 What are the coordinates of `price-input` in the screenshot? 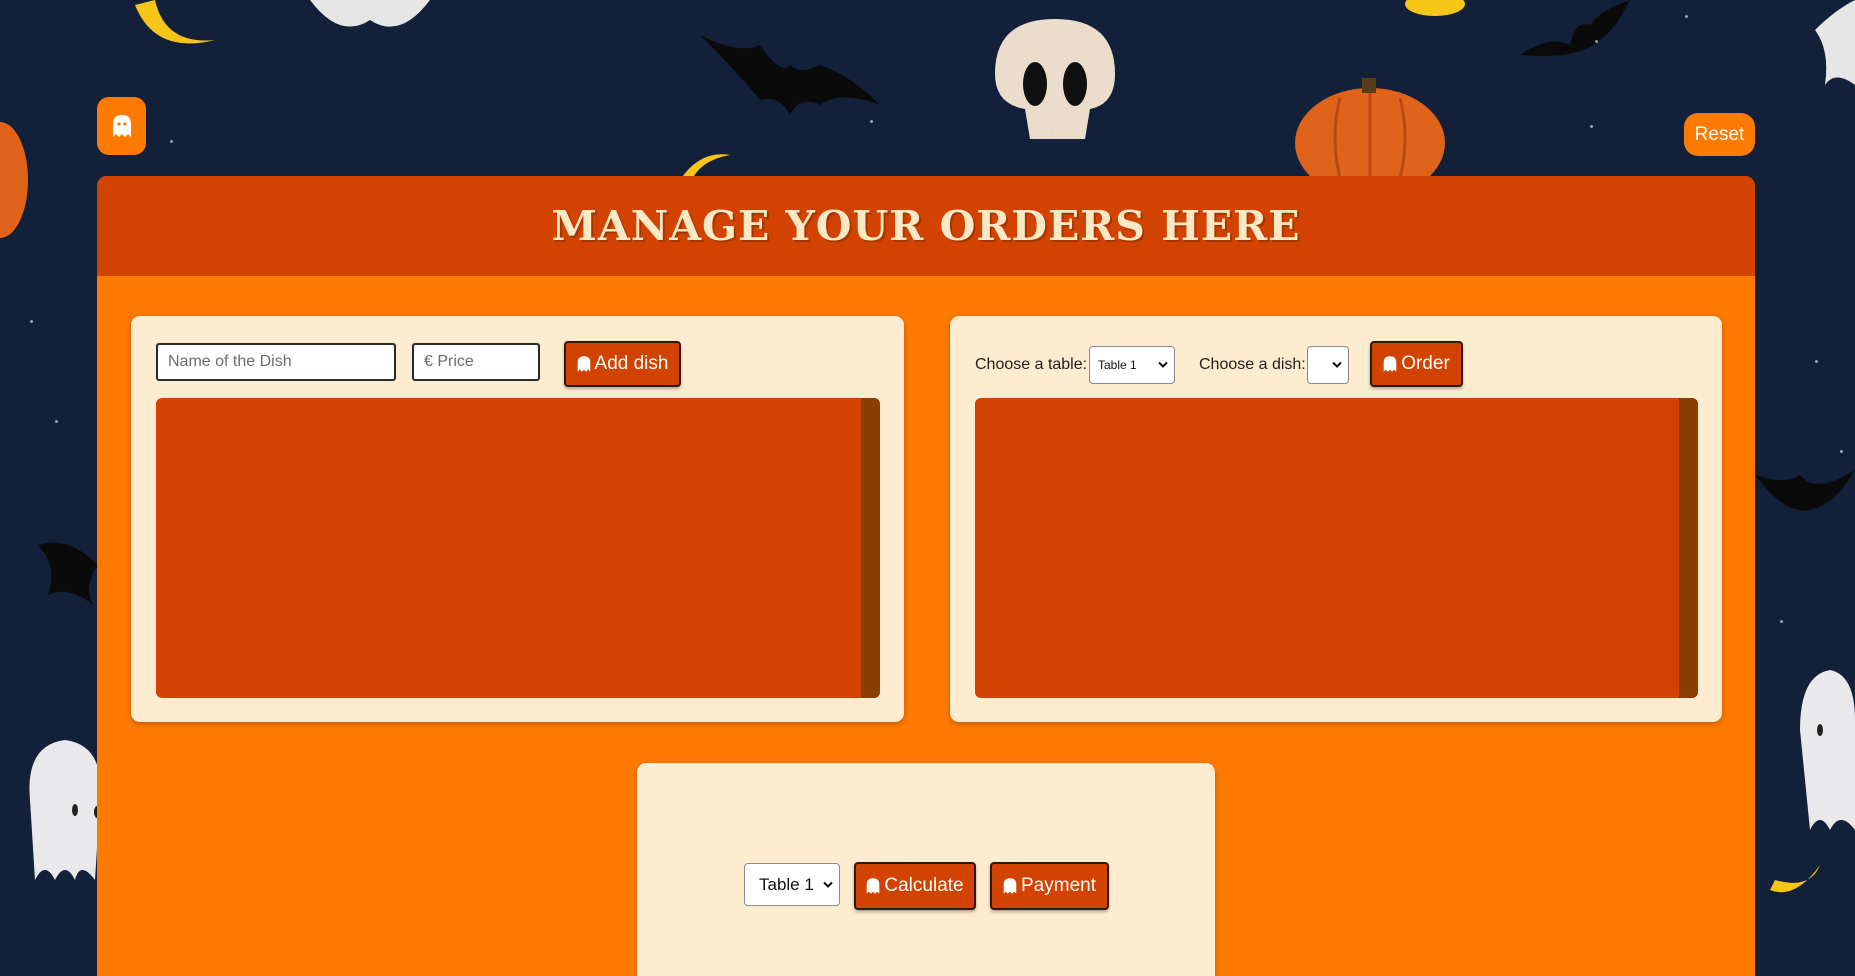 It's located at (476, 362).